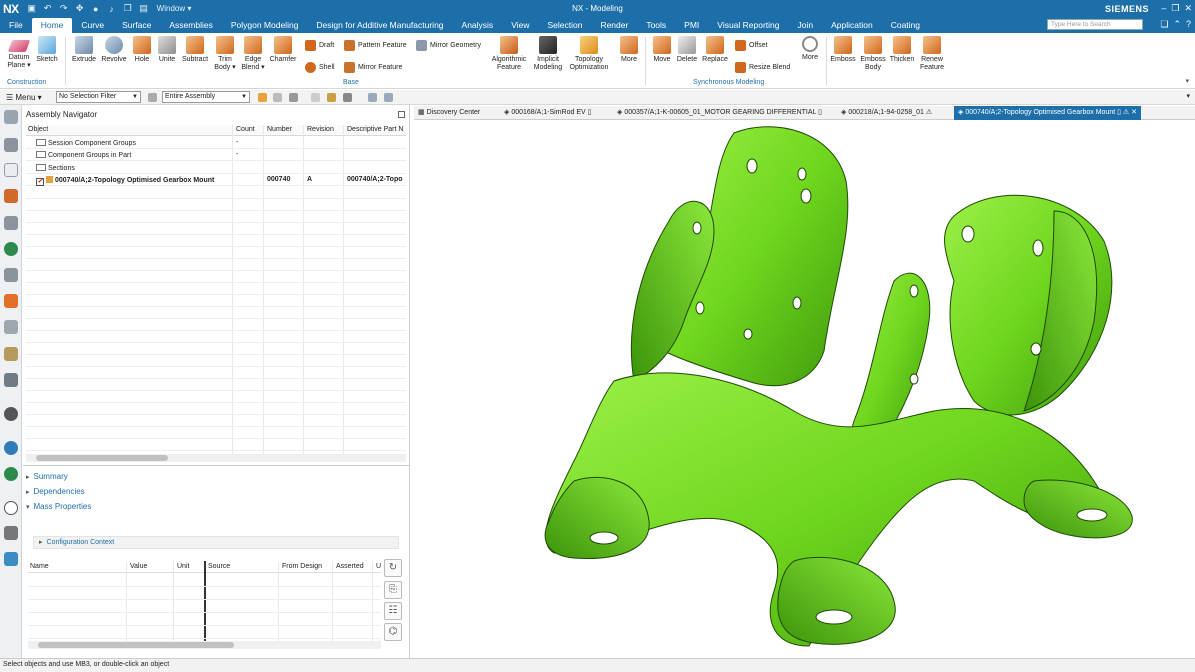 The image size is (1195, 672). What do you see at coordinates (11, 145) in the screenshot?
I see `part-navigator-icon` at bounding box center [11, 145].